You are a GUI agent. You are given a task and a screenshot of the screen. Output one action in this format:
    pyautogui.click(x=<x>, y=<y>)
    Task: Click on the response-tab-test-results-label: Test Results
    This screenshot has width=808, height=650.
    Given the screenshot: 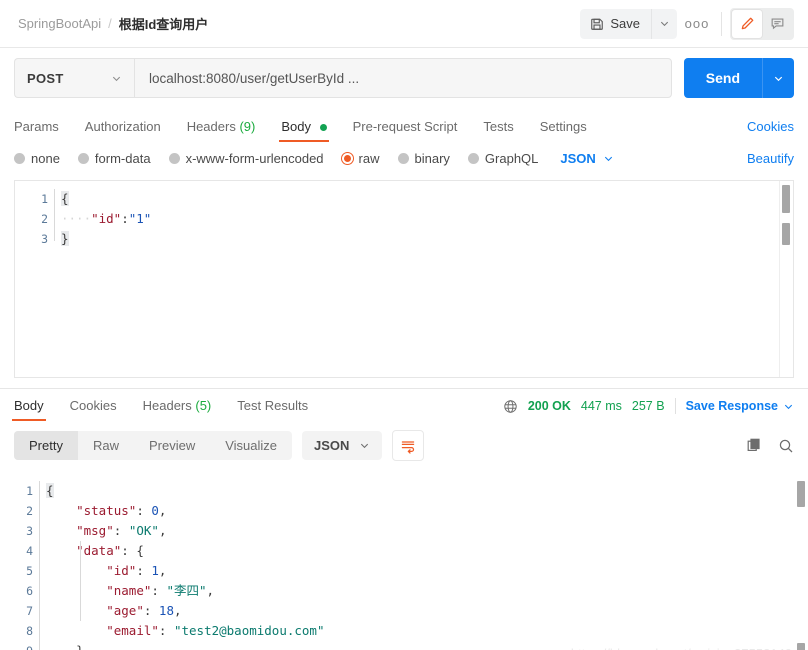 What is the action you would take?
    pyautogui.click(x=273, y=405)
    